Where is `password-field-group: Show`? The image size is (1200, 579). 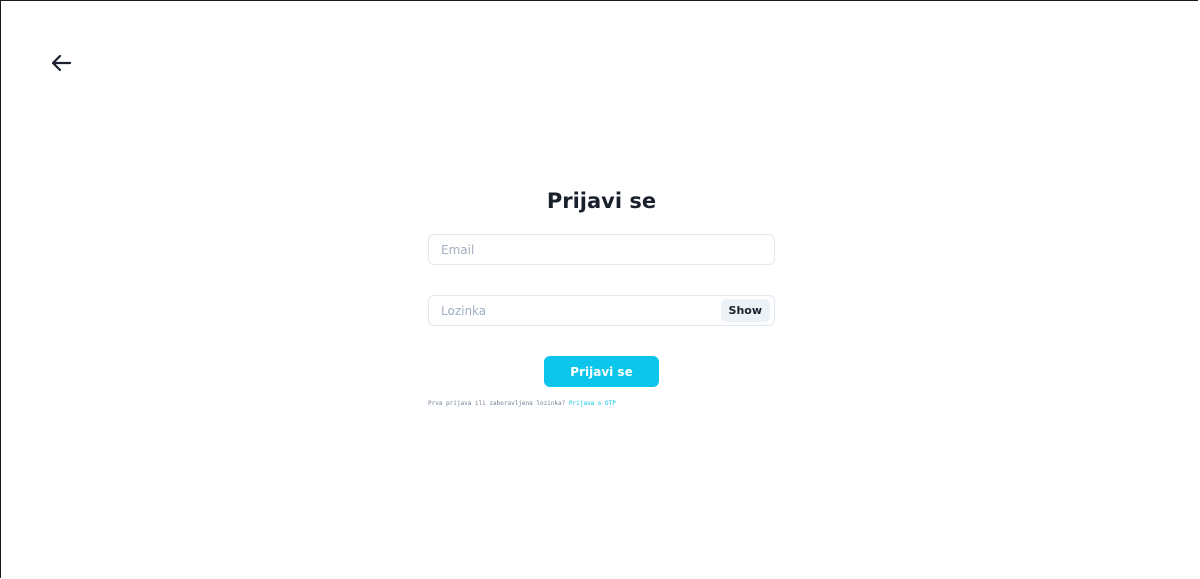
password-field-group: Show is located at coordinates (601, 310).